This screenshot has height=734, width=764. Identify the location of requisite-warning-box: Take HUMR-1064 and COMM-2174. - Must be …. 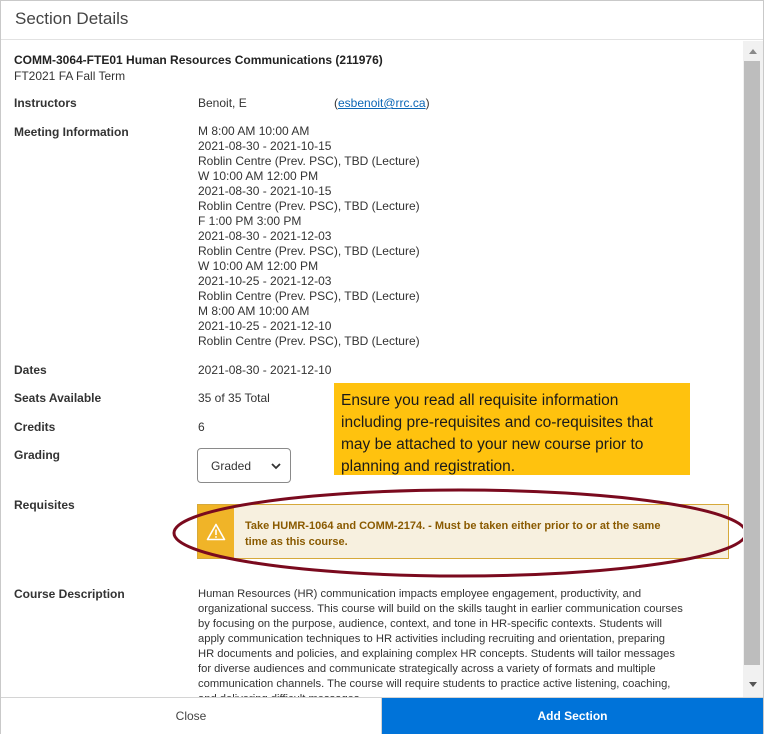
(463, 531).